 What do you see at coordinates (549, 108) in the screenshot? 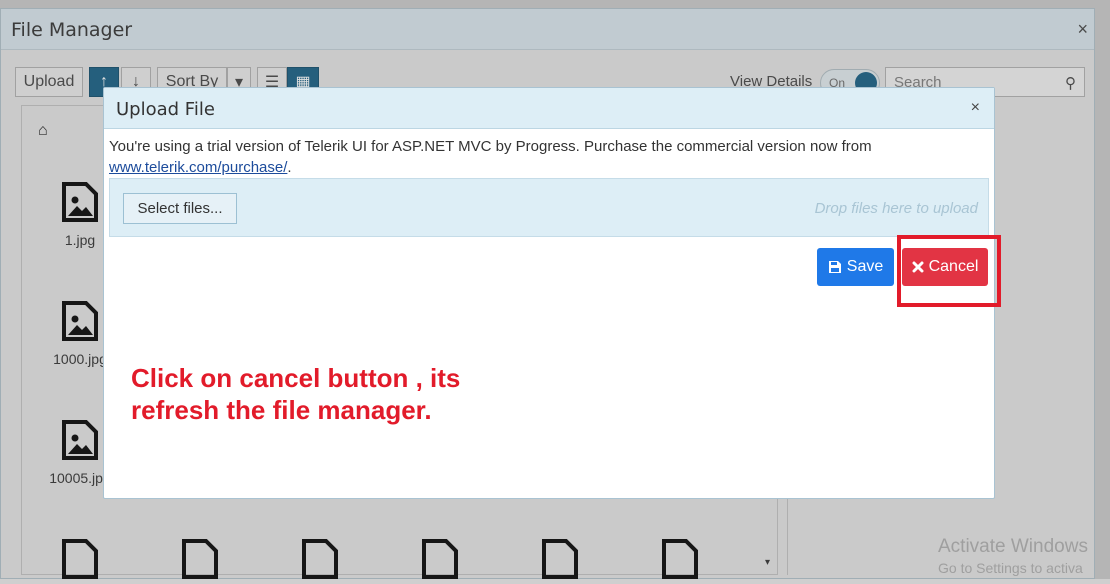
I see `dialog-header: Upload File ×` at bounding box center [549, 108].